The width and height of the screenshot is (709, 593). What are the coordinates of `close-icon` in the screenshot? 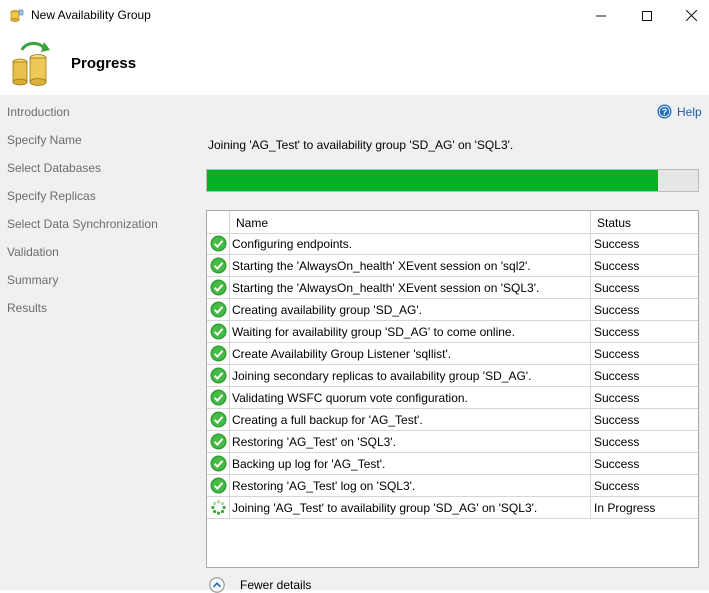 It's located at (691, 15).